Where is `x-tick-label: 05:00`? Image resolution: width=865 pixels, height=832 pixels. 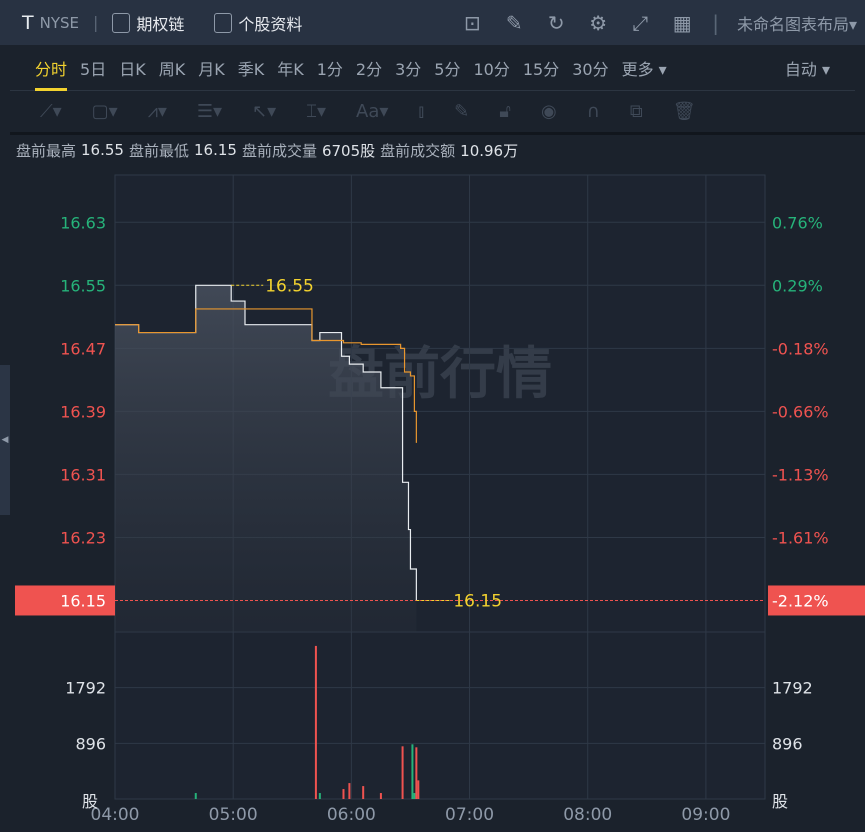
x-tick-label: 05:00 is located at coordinates (233, 815).